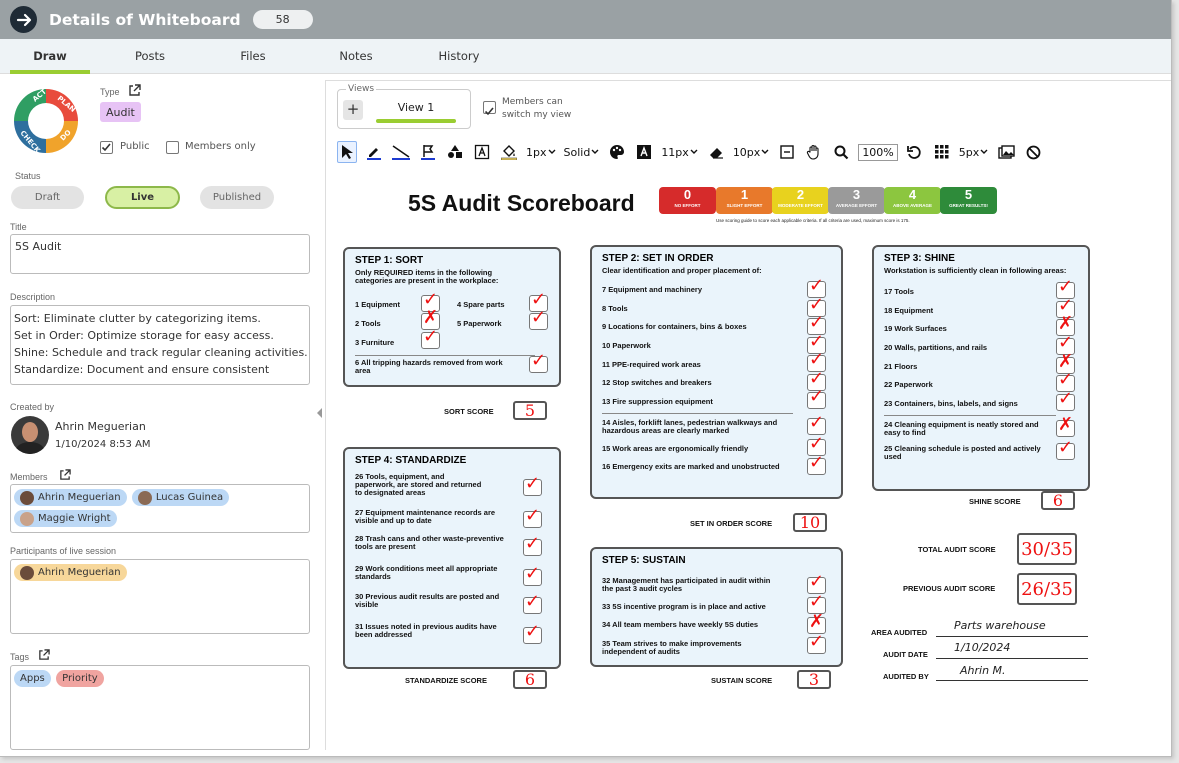 The width and height of the screenshot is (1179, 763). I want to click on scale-item-0: 0 NO EFFORT, so click(687, 200).